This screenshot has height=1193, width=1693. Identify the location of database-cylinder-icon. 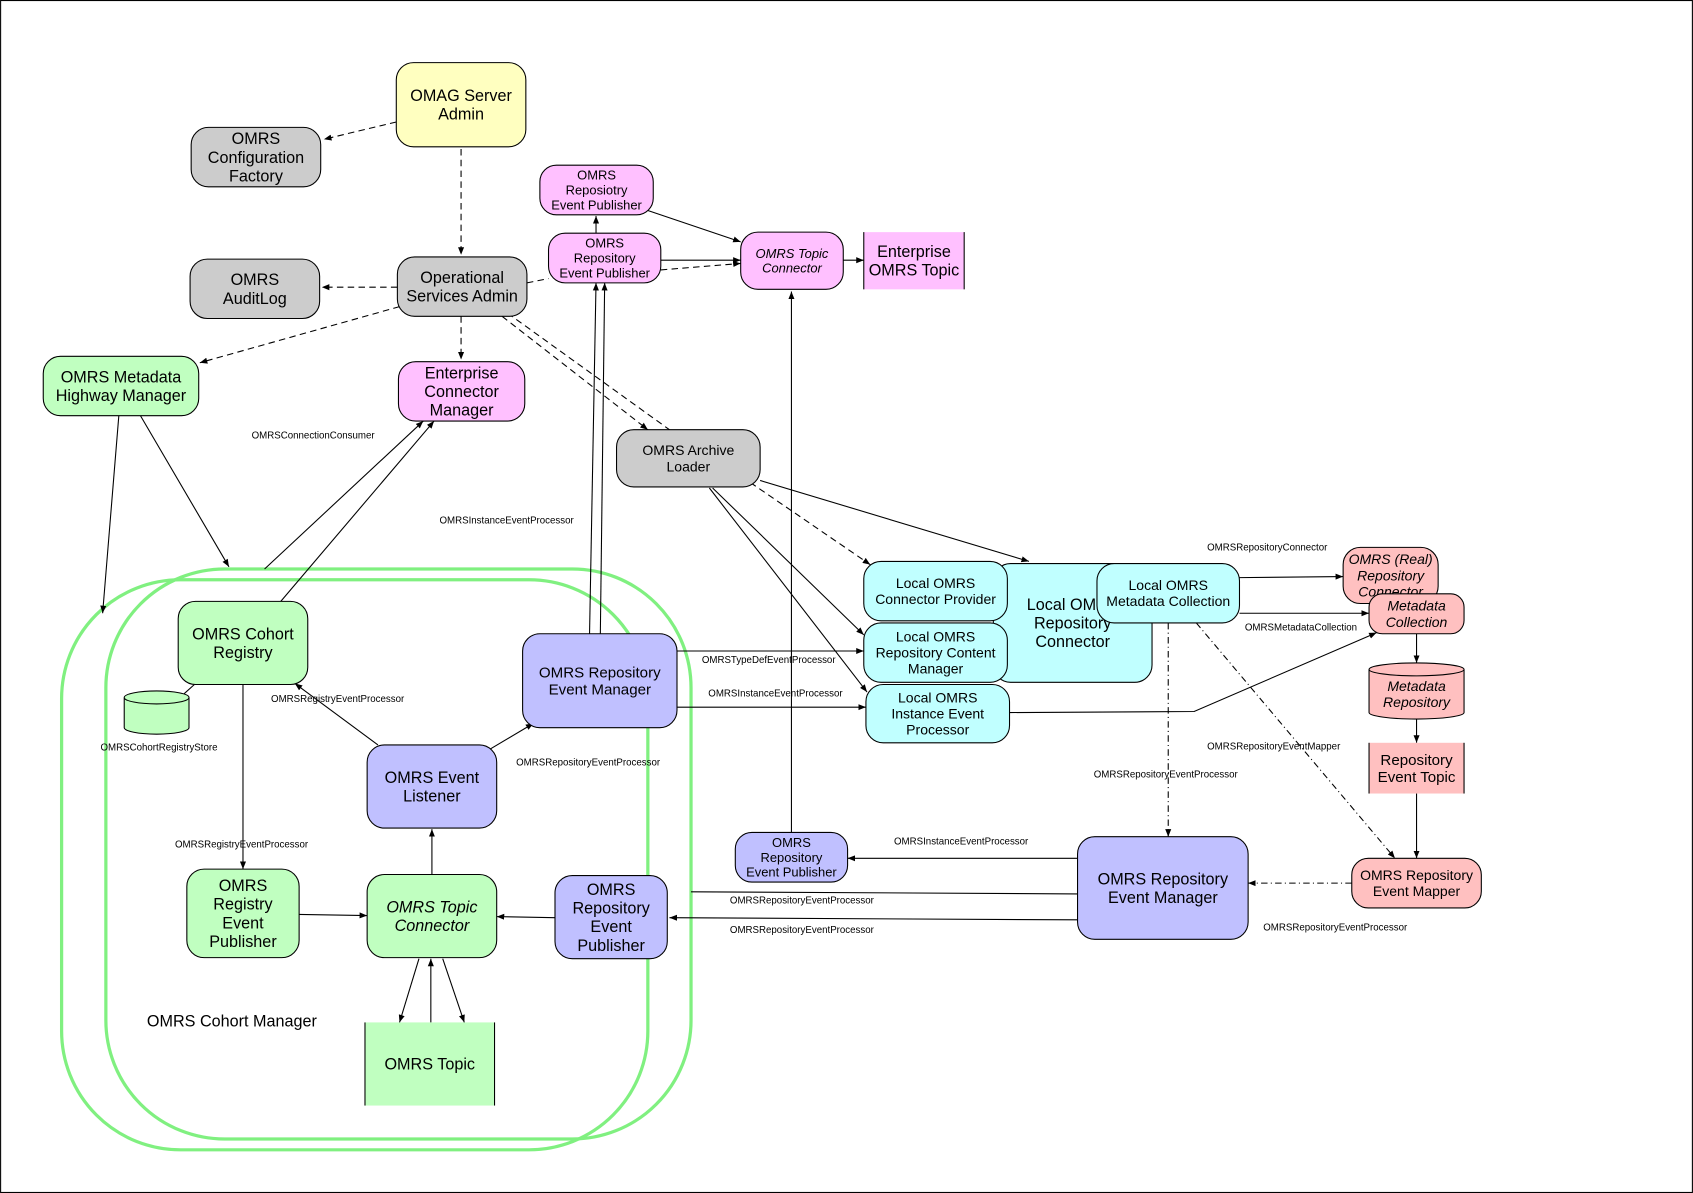
(156, 712).